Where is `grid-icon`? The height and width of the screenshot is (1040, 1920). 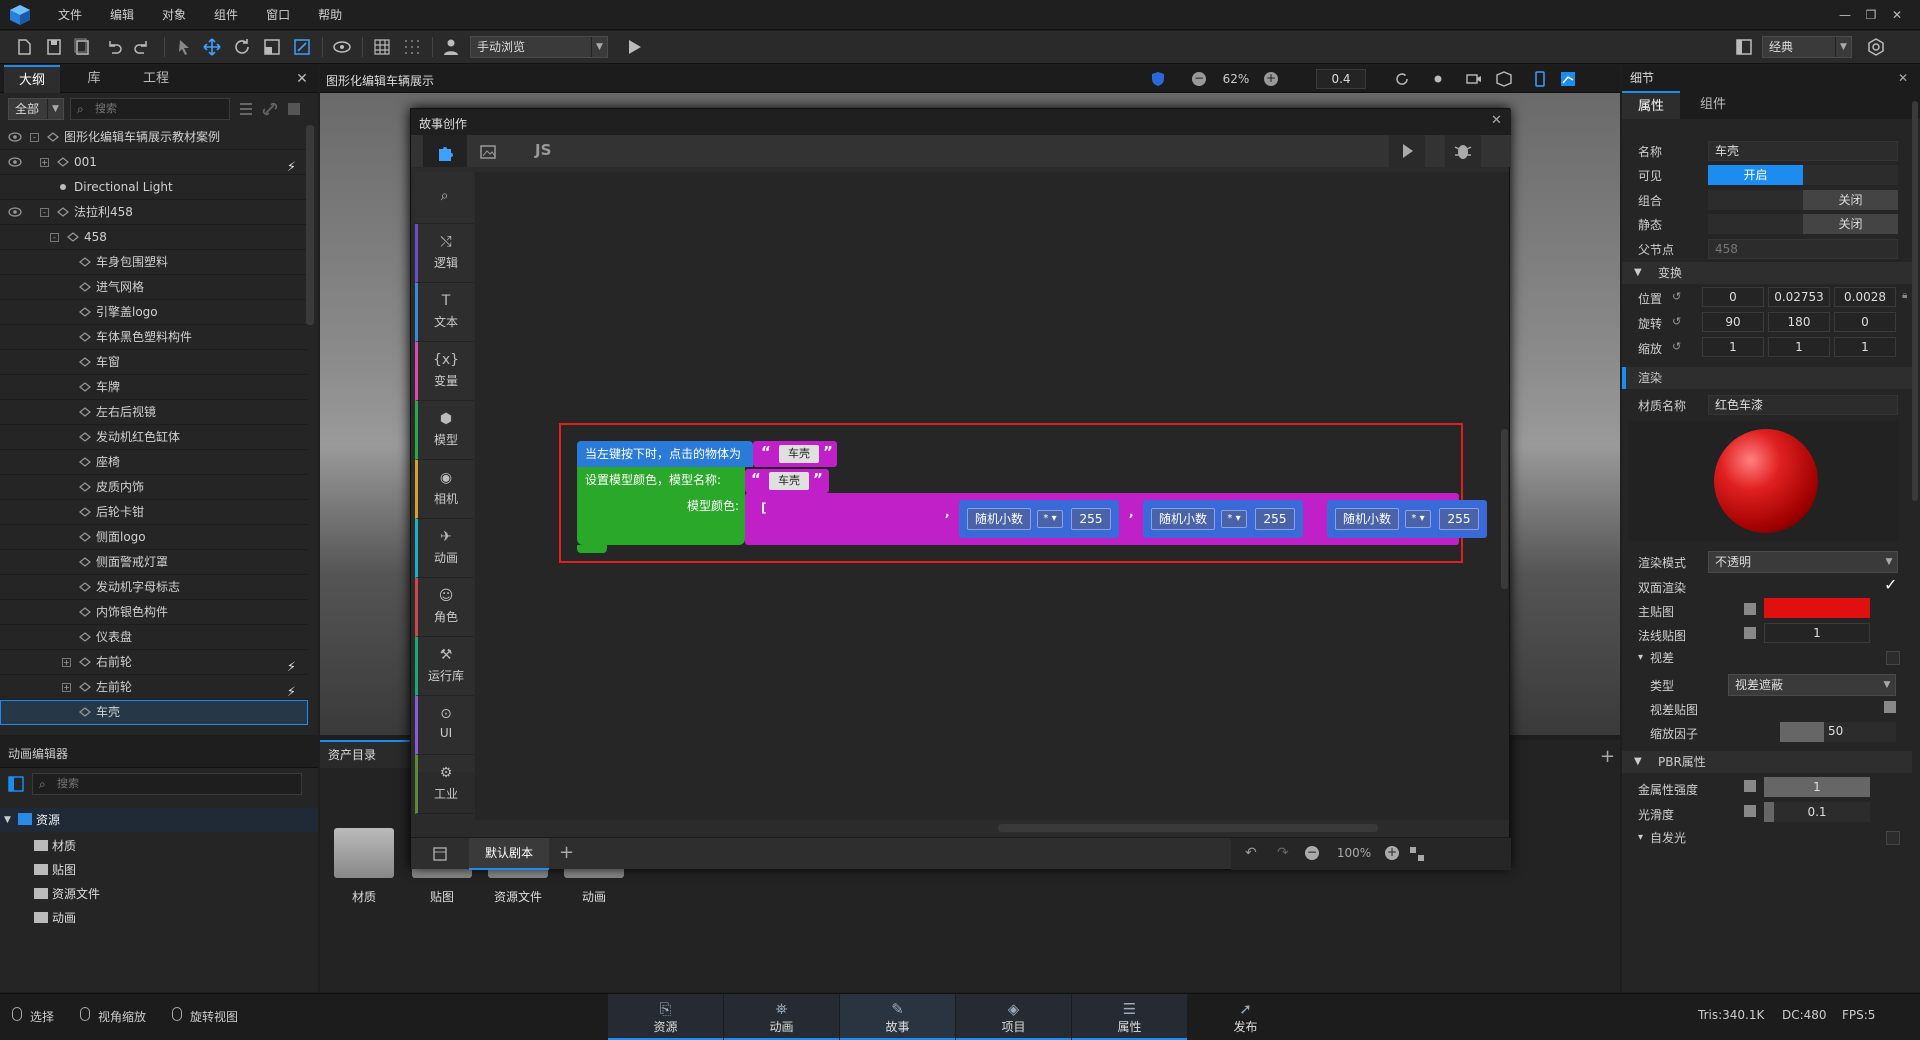 grid-icon is located at coordinates (382, 47).